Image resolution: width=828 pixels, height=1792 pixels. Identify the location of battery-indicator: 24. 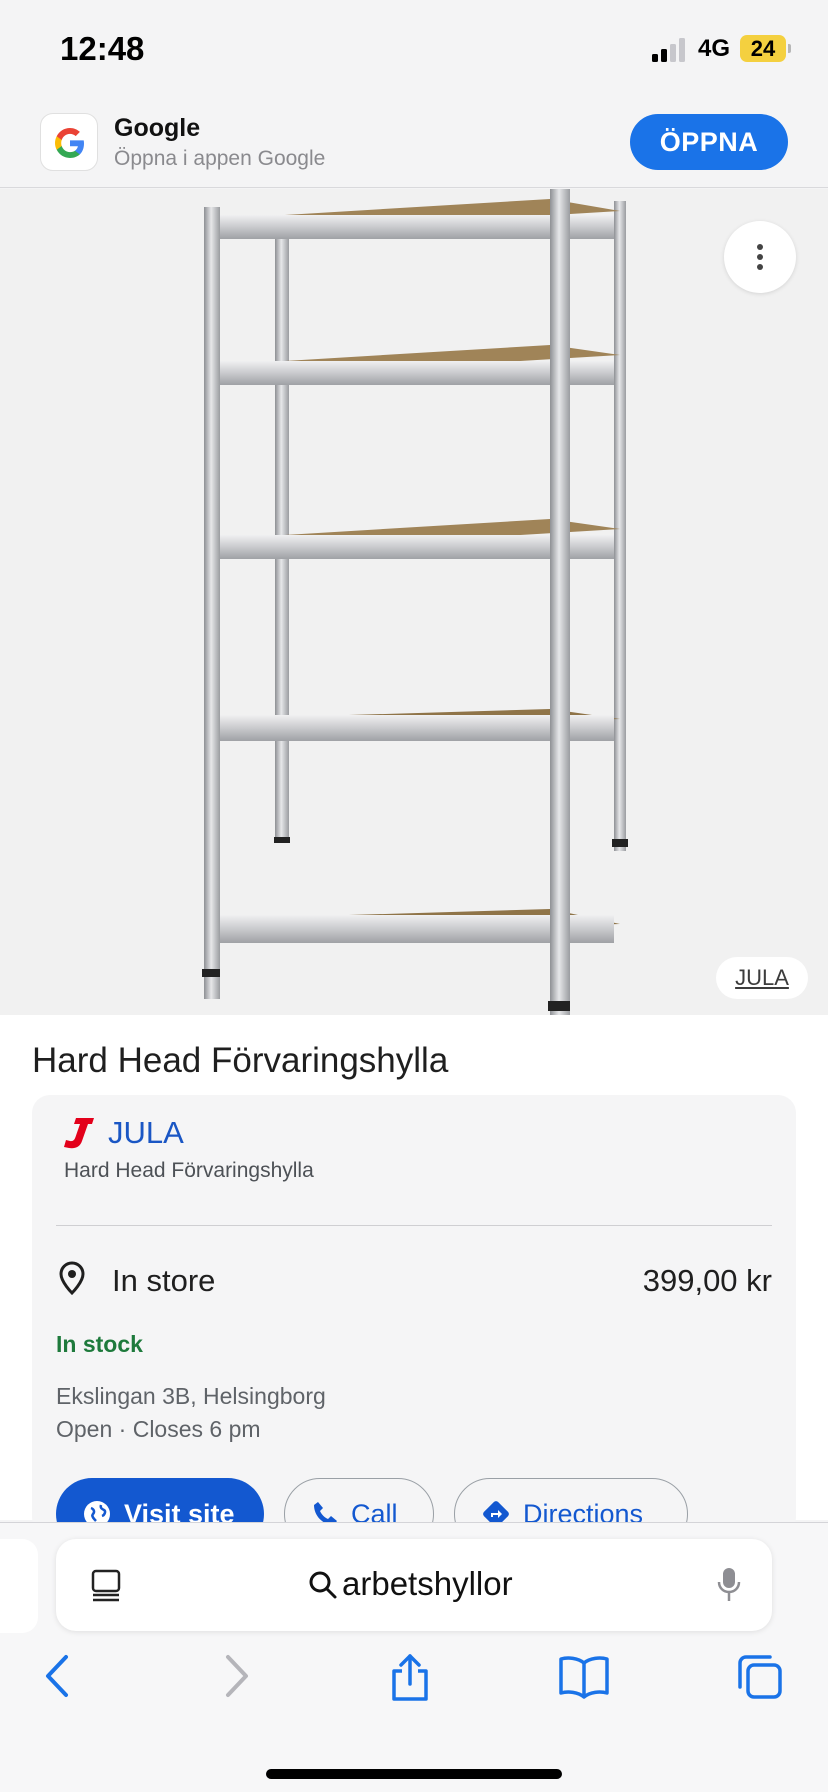
(763, 48).